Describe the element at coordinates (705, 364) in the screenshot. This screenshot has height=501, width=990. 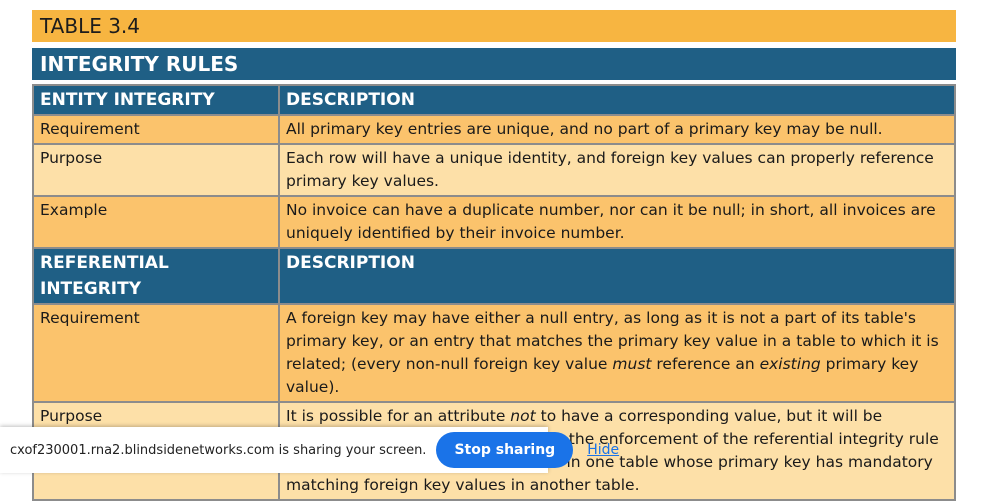
I see `text-segment: reference an` at that location.